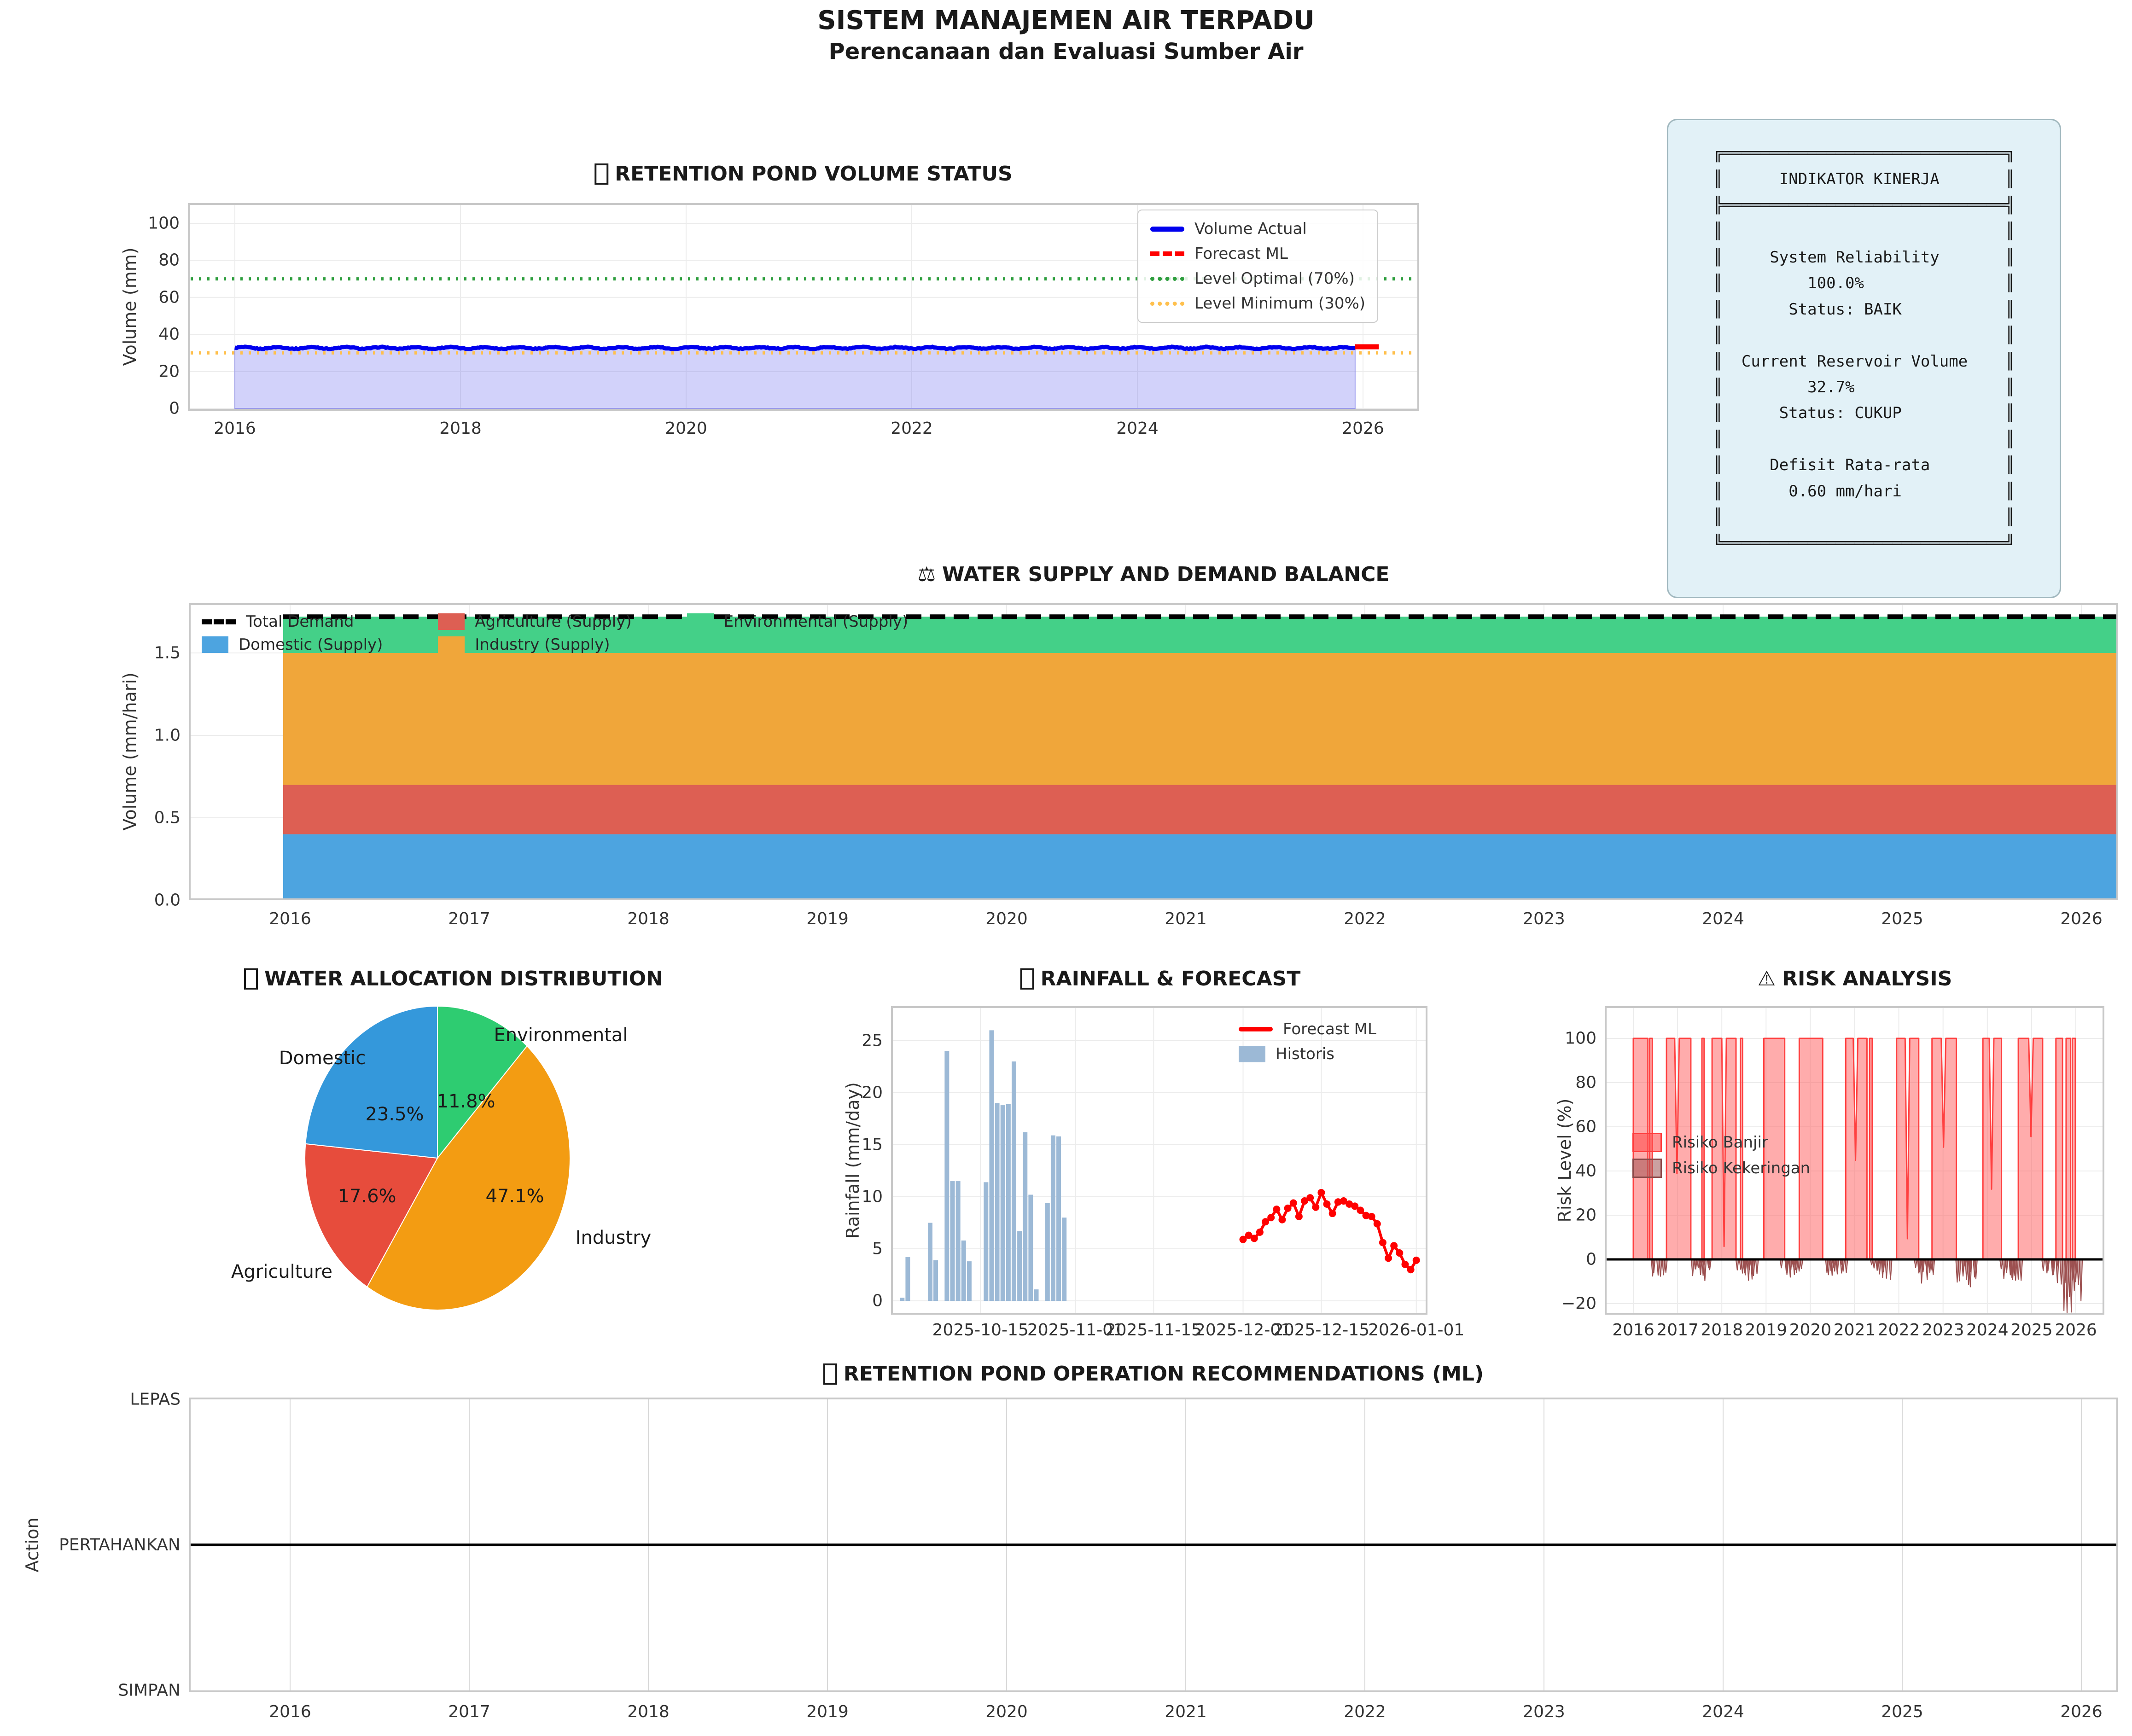  I want to click on legend-item: Volume Actual, so click(1257, 229).